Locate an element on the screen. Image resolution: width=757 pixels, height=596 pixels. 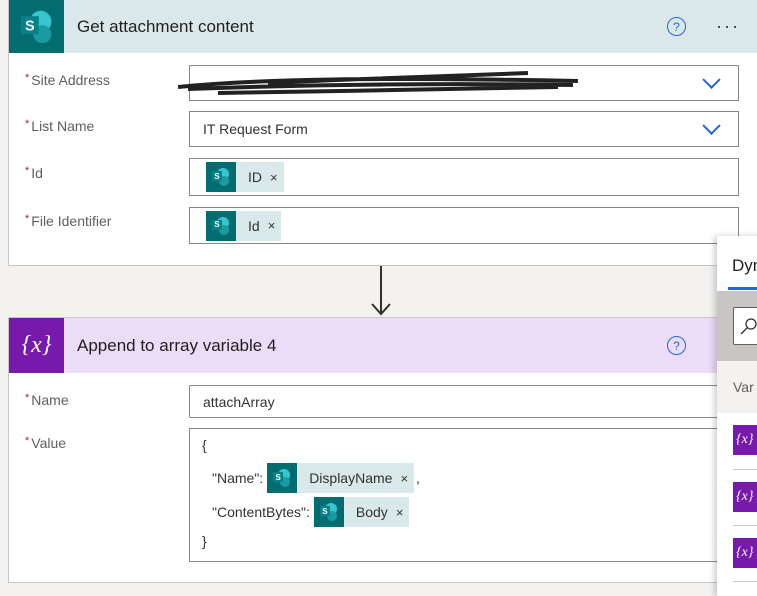
comma: , is located at coordinates (418, 478).